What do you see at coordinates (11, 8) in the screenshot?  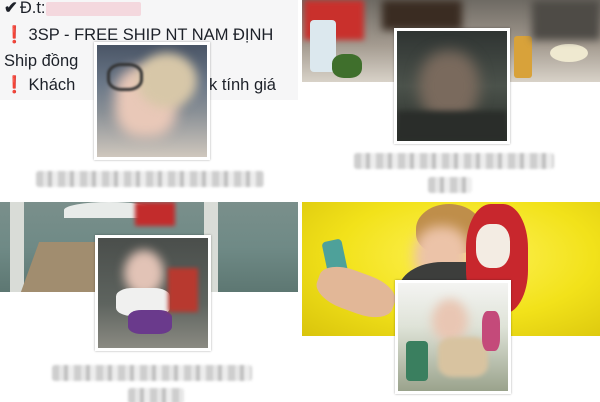 I see `check-icon: ✔` at bounding box center [11, 8].